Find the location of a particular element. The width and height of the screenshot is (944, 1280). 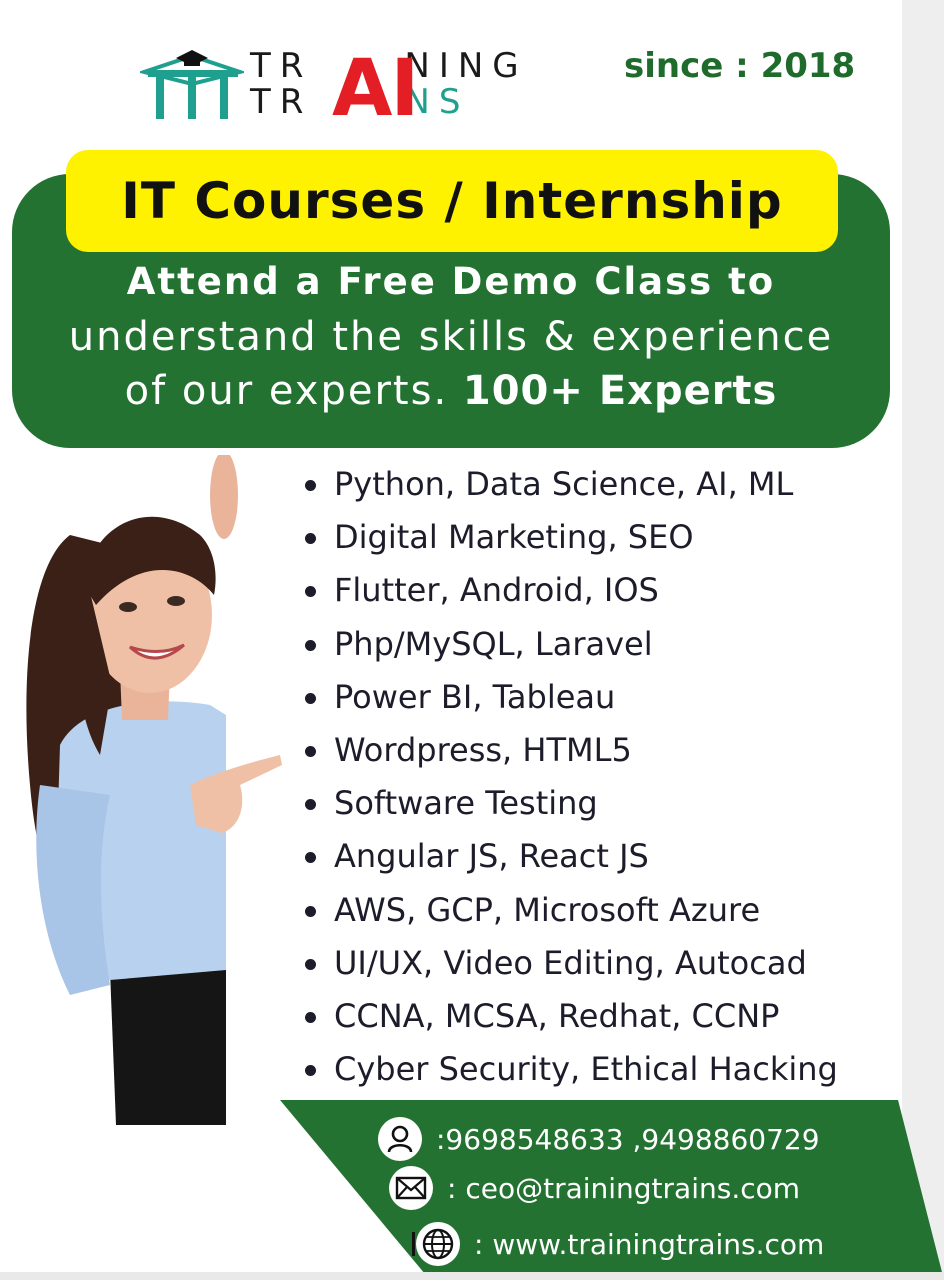

contact-email: : ceo@trainingtrains.com is located at coordinates (594, 1188).